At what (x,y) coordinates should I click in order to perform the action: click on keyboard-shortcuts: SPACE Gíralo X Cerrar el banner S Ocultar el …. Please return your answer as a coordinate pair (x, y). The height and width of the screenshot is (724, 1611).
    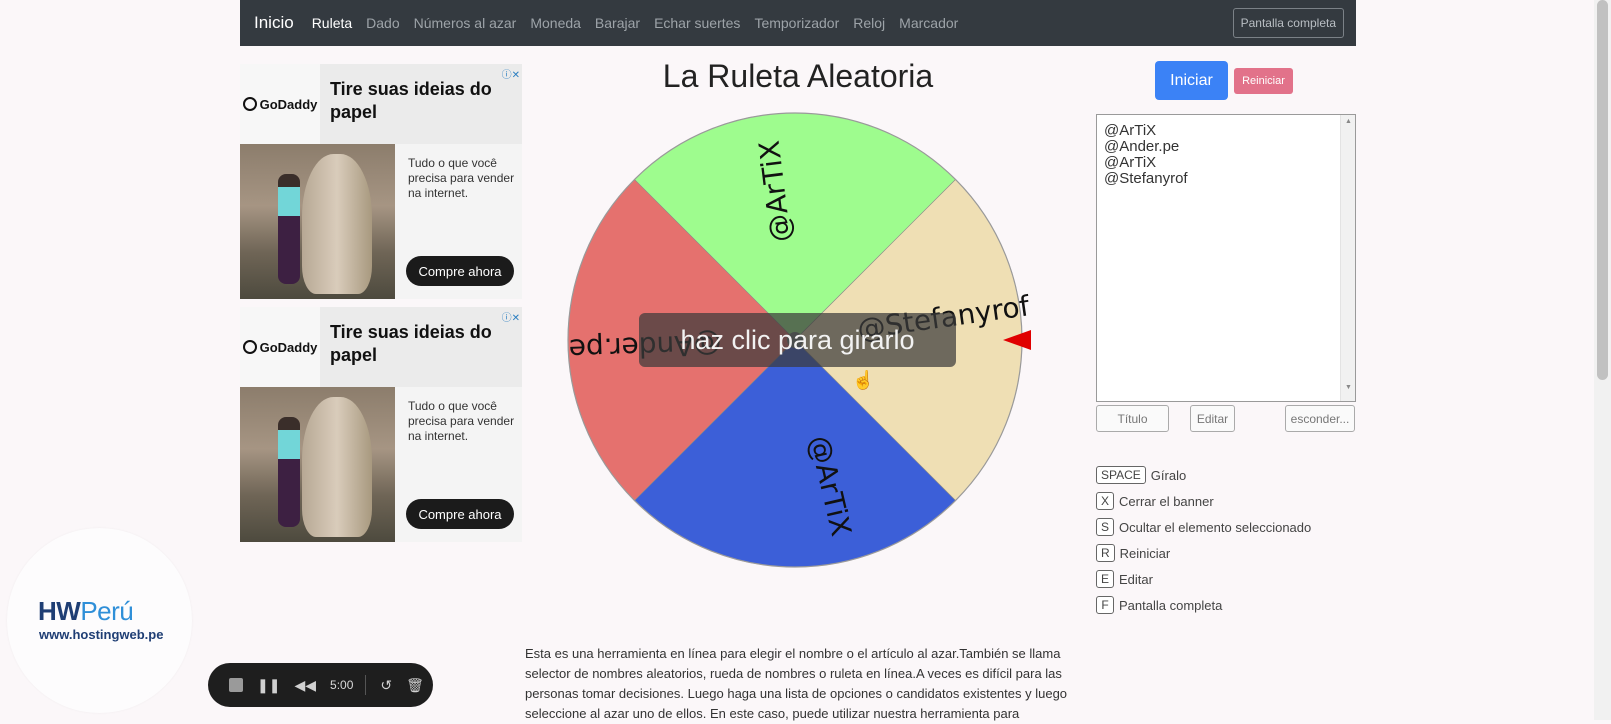
    Looking at the image, I should click on (1203, 540).